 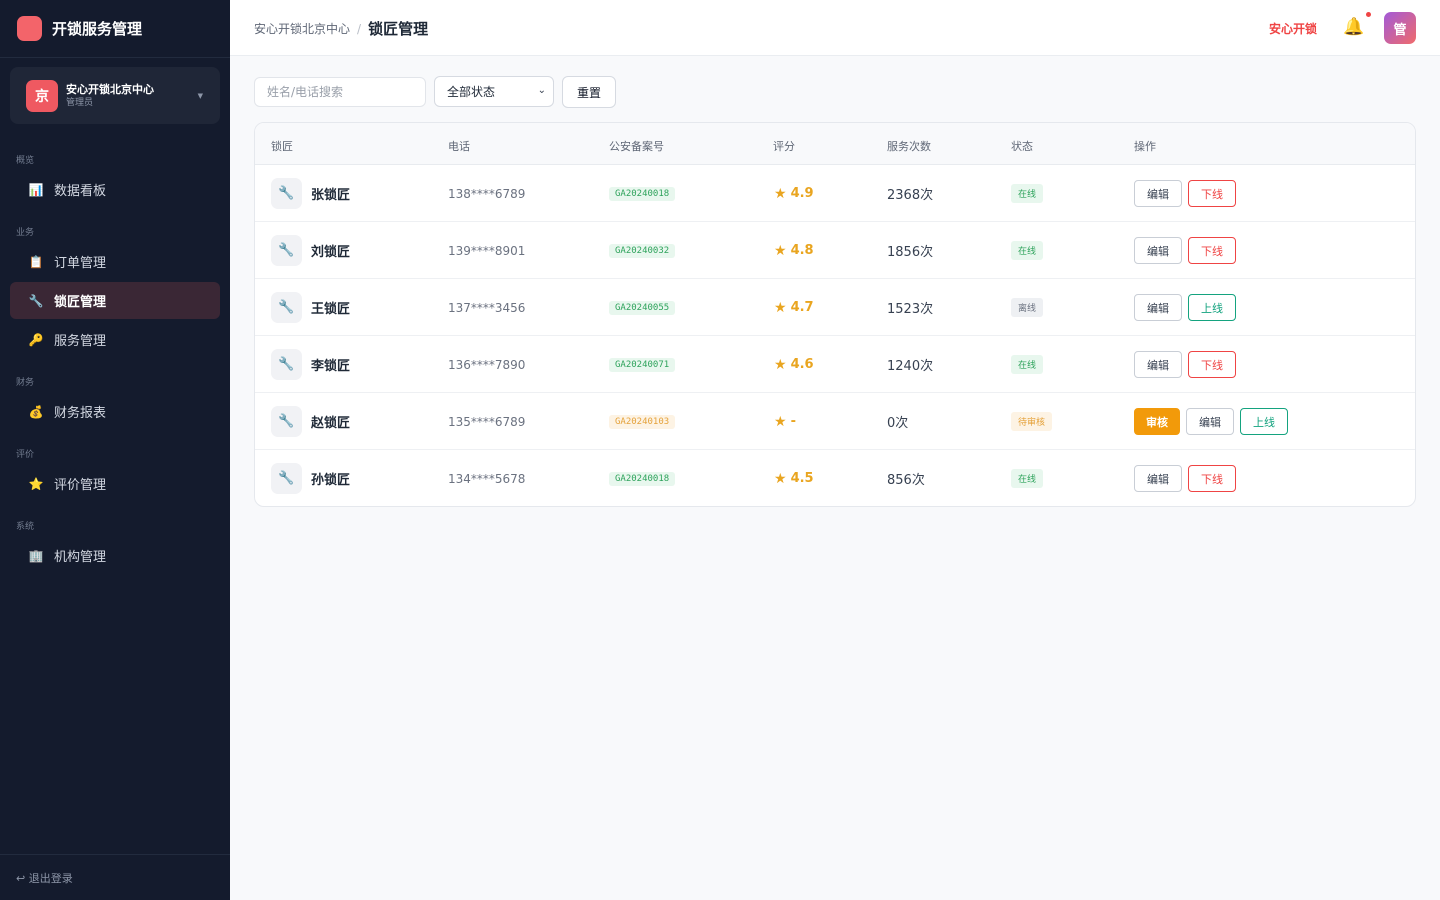 I want to click on phone-cell: 134****5678, so click(x=486, y=478).